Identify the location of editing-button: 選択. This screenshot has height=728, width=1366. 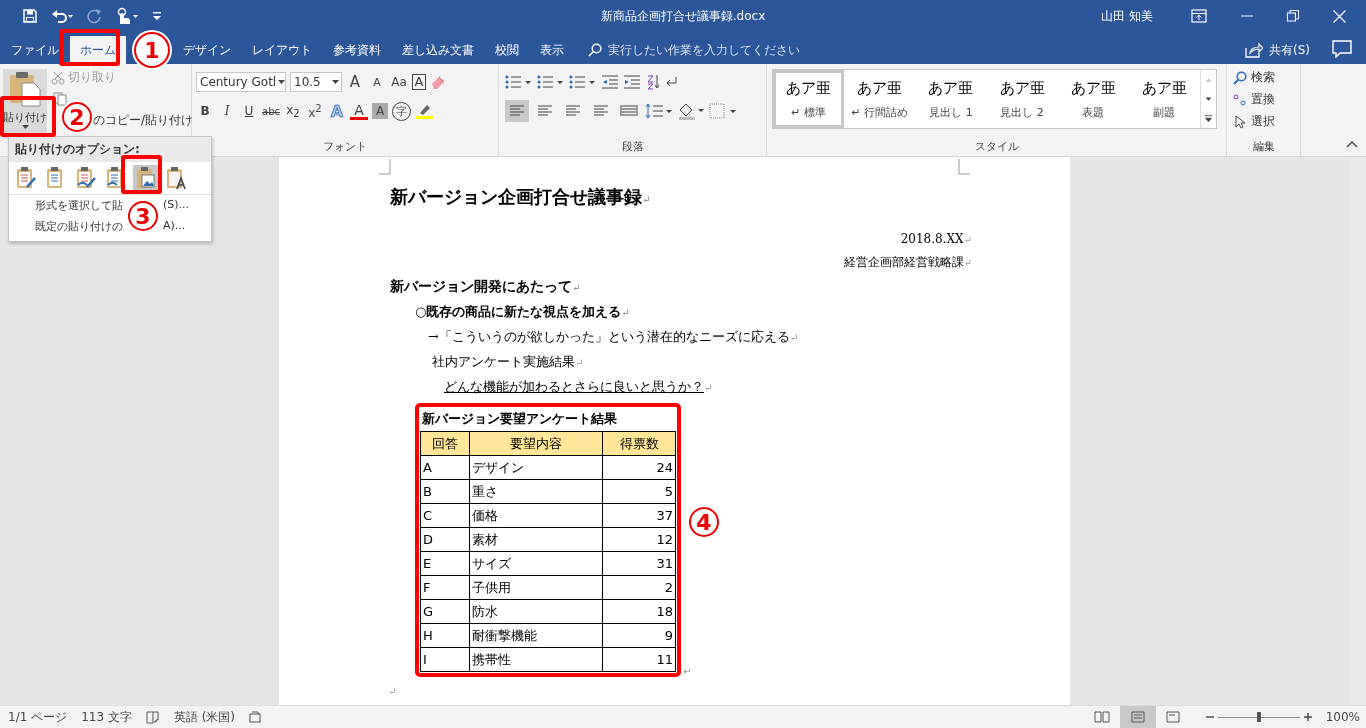
(1266, 121).